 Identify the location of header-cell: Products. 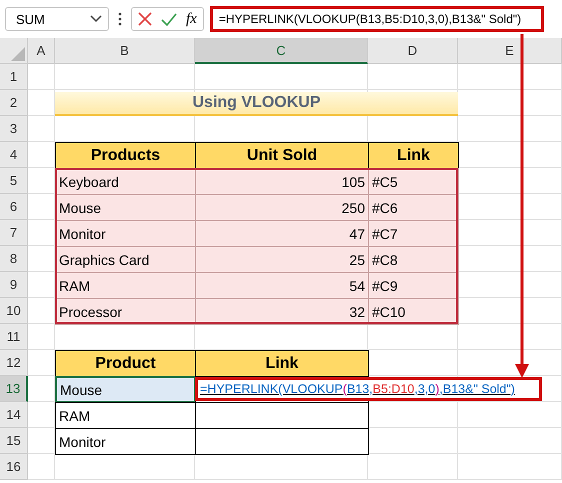
(125, 155).